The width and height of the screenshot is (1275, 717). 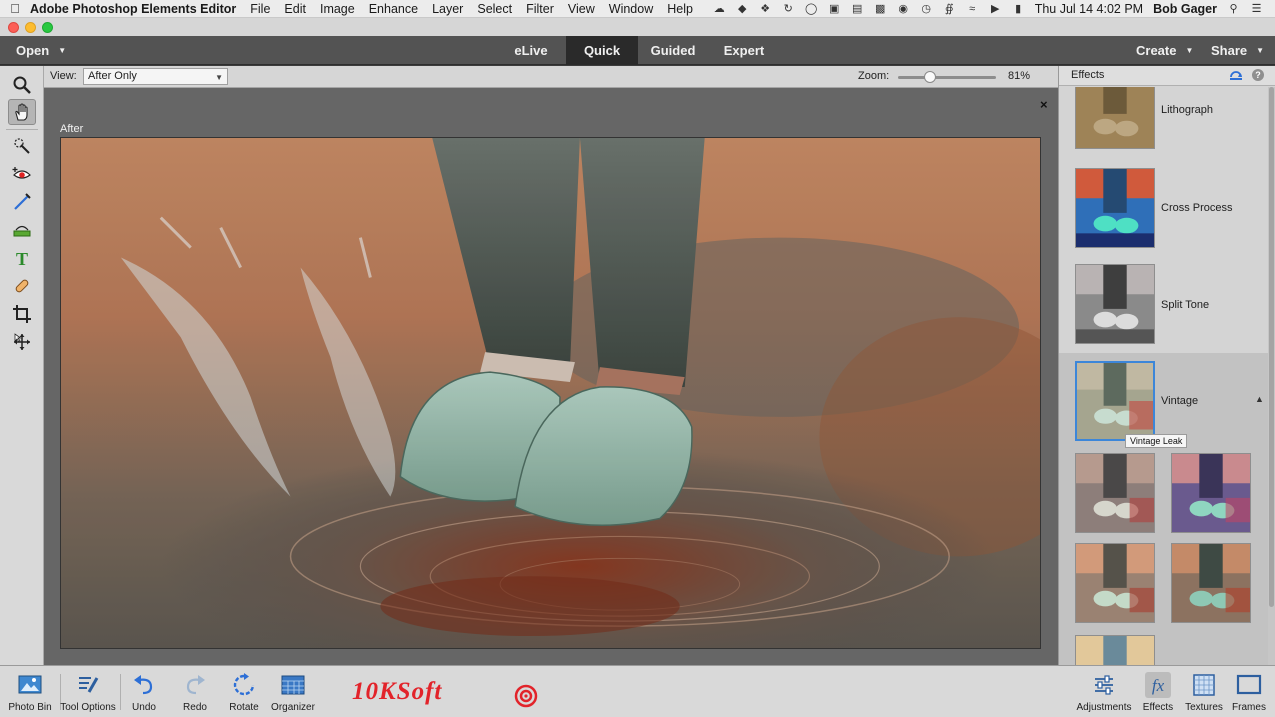 What do you see at coordinates (47, 27) in the screenshot?
I see `window-zoom-button` at bounding box center [47, 27].